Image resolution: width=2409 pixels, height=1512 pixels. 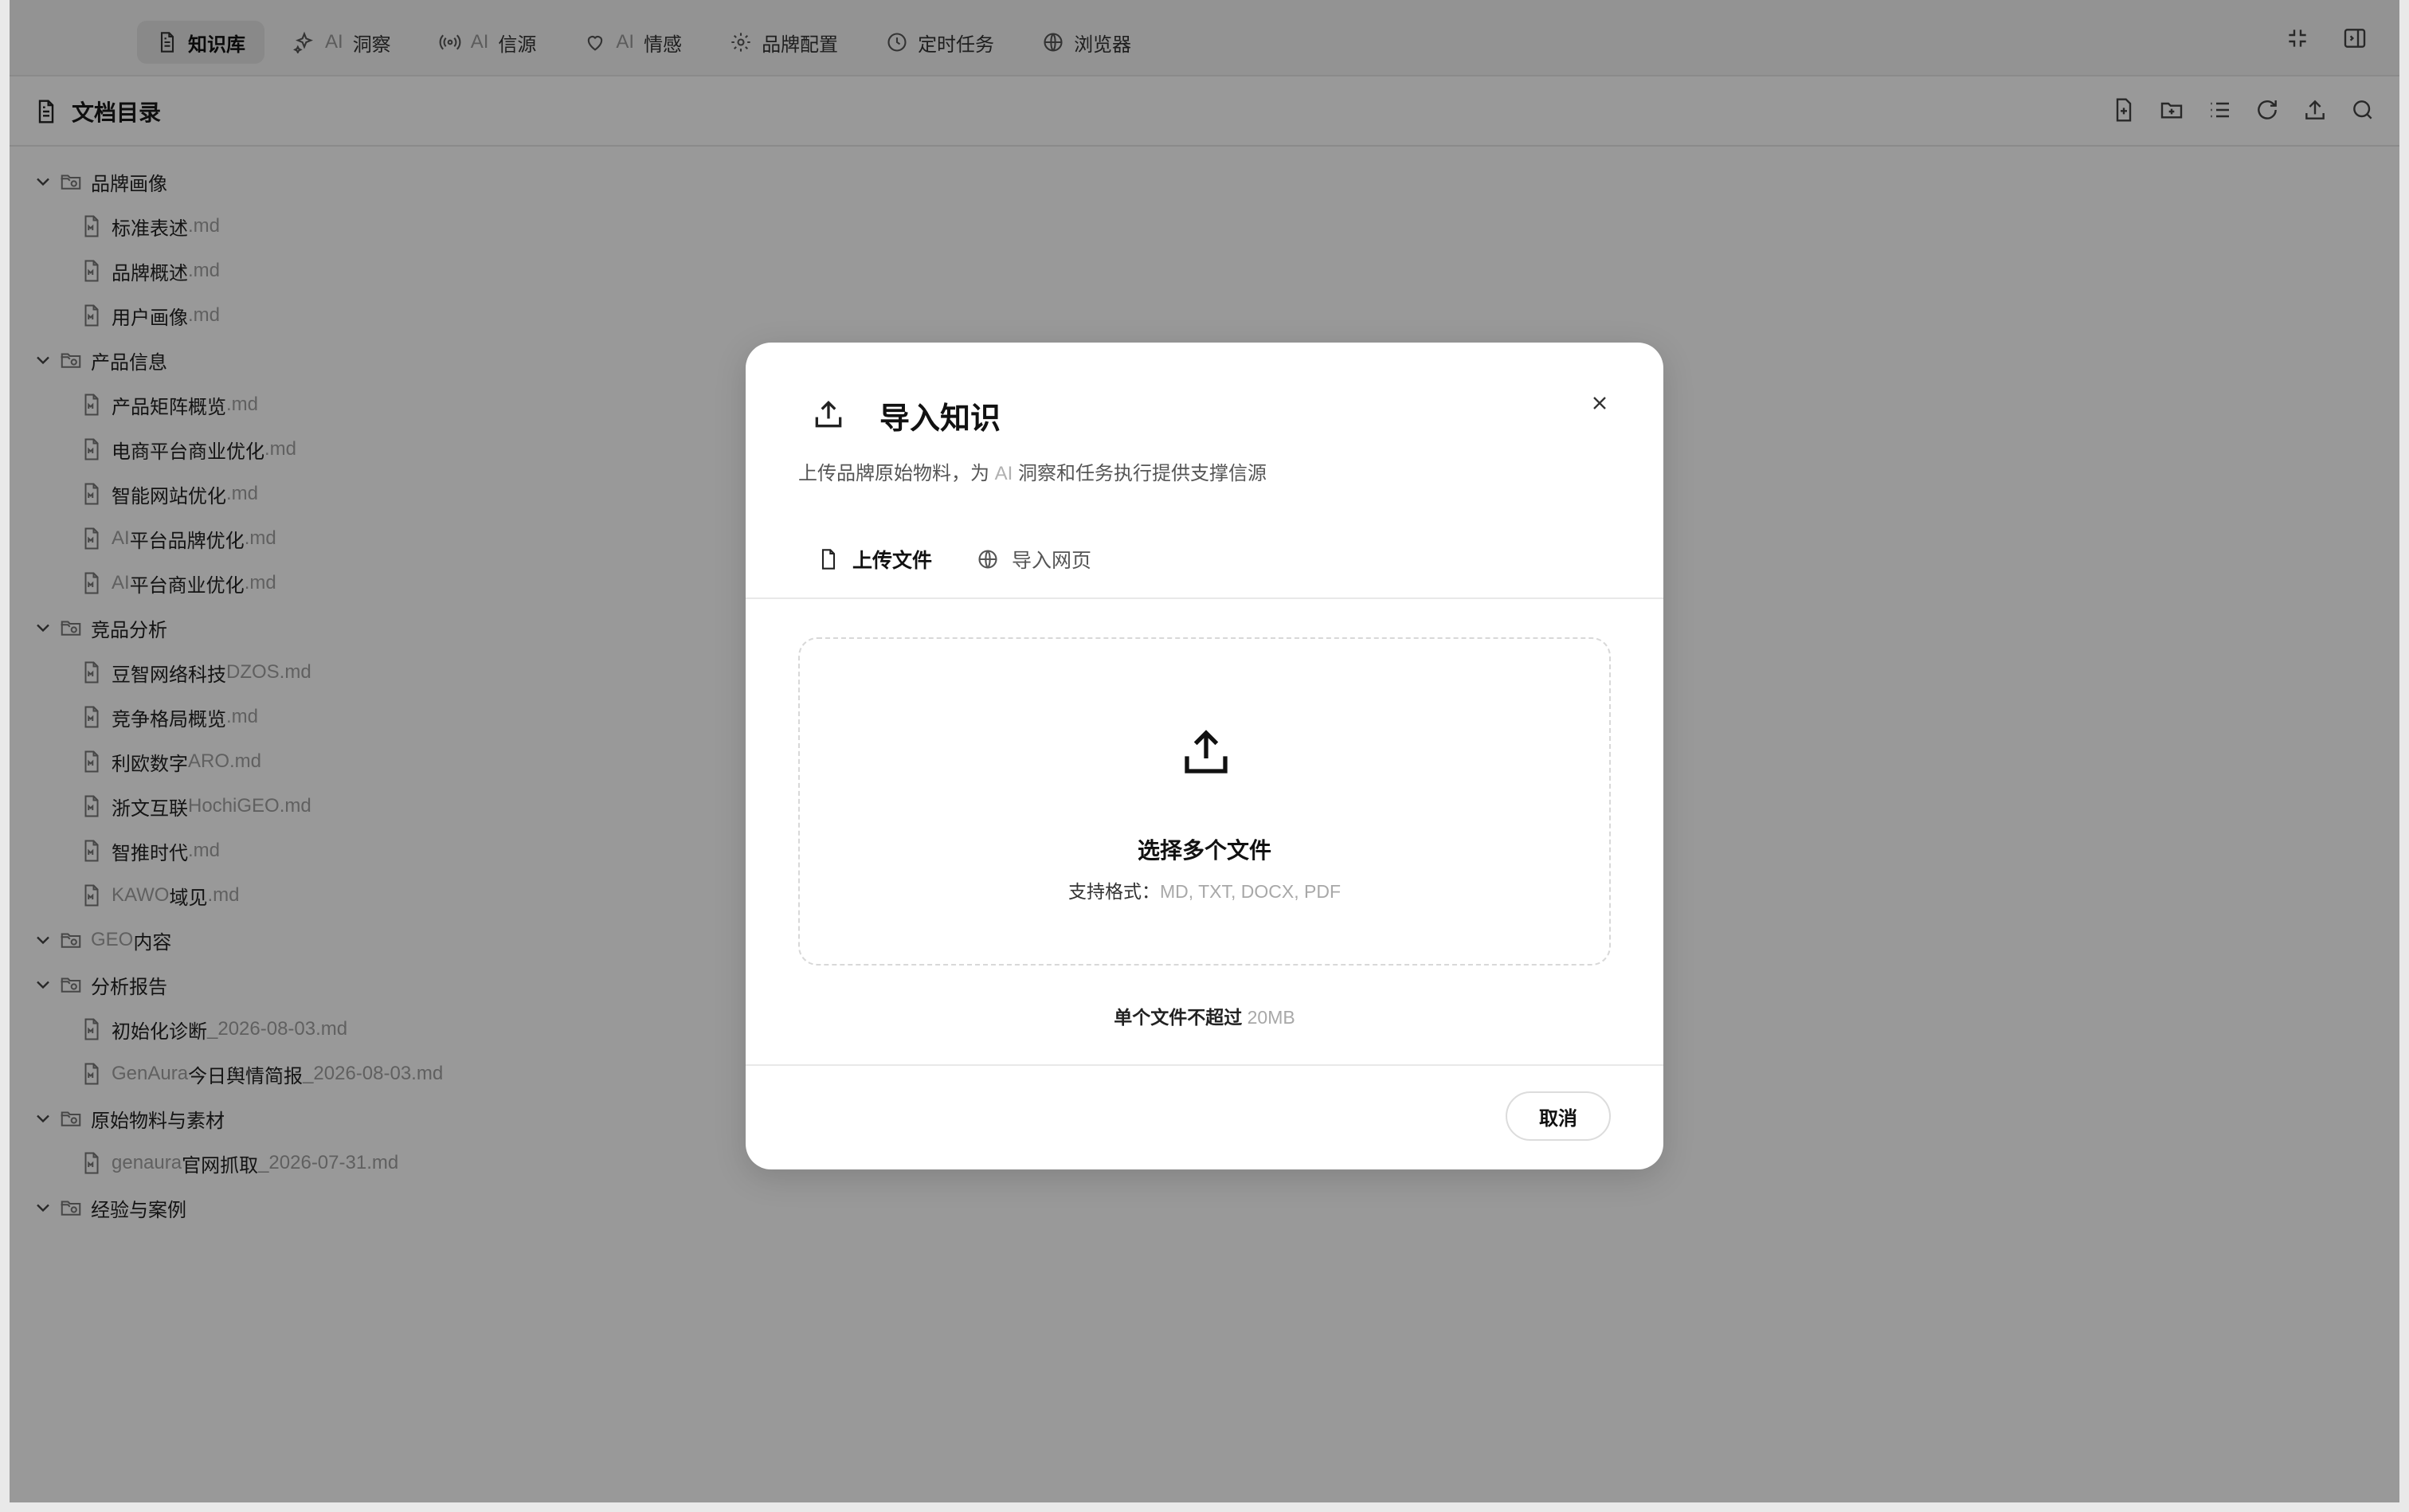 I want to click on tab-label: 上传文件, so click(x=892, y=561).